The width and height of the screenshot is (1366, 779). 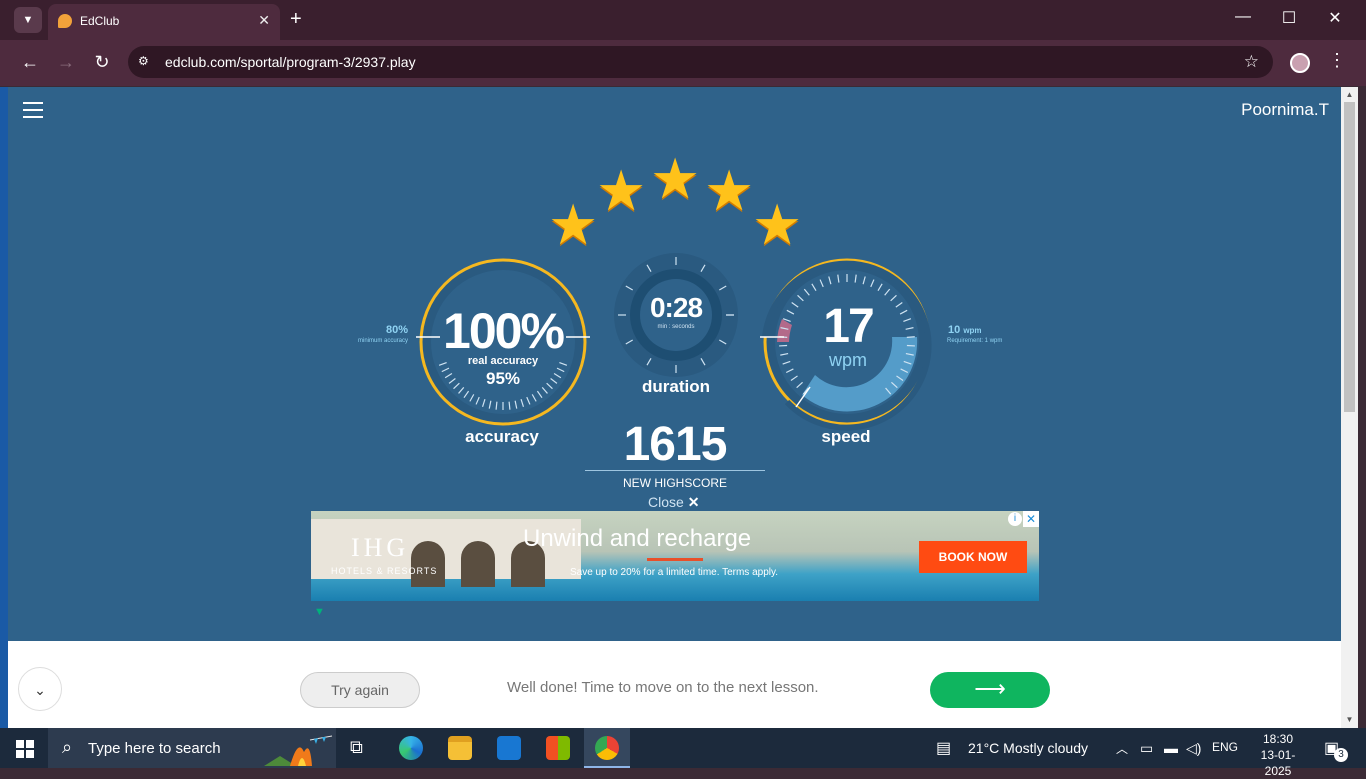 I want to click on min-accuracy-value: 80%, so click(x=392, y=330).